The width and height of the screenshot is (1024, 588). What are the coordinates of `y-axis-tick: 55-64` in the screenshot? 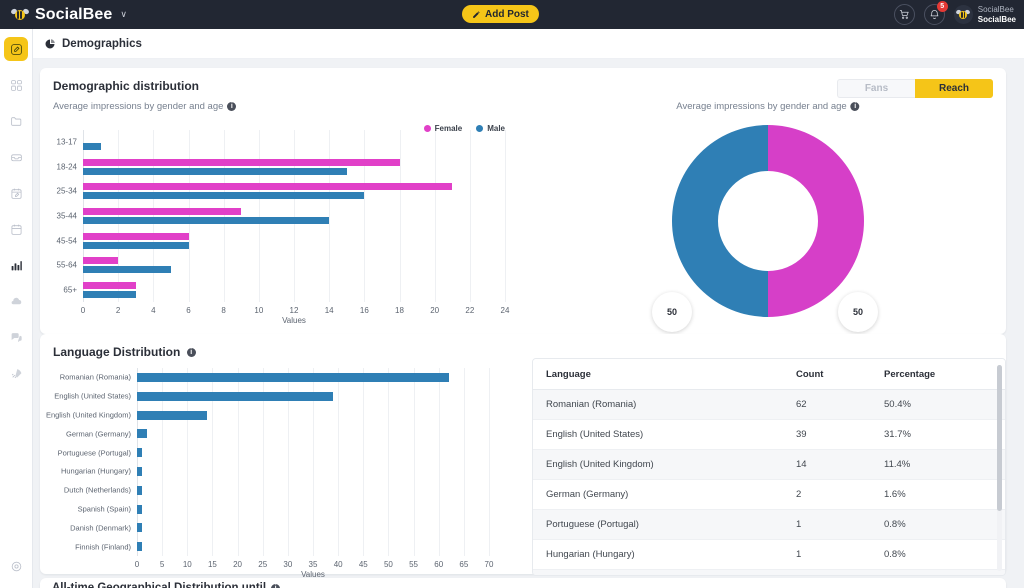 It's located at (66, 265).